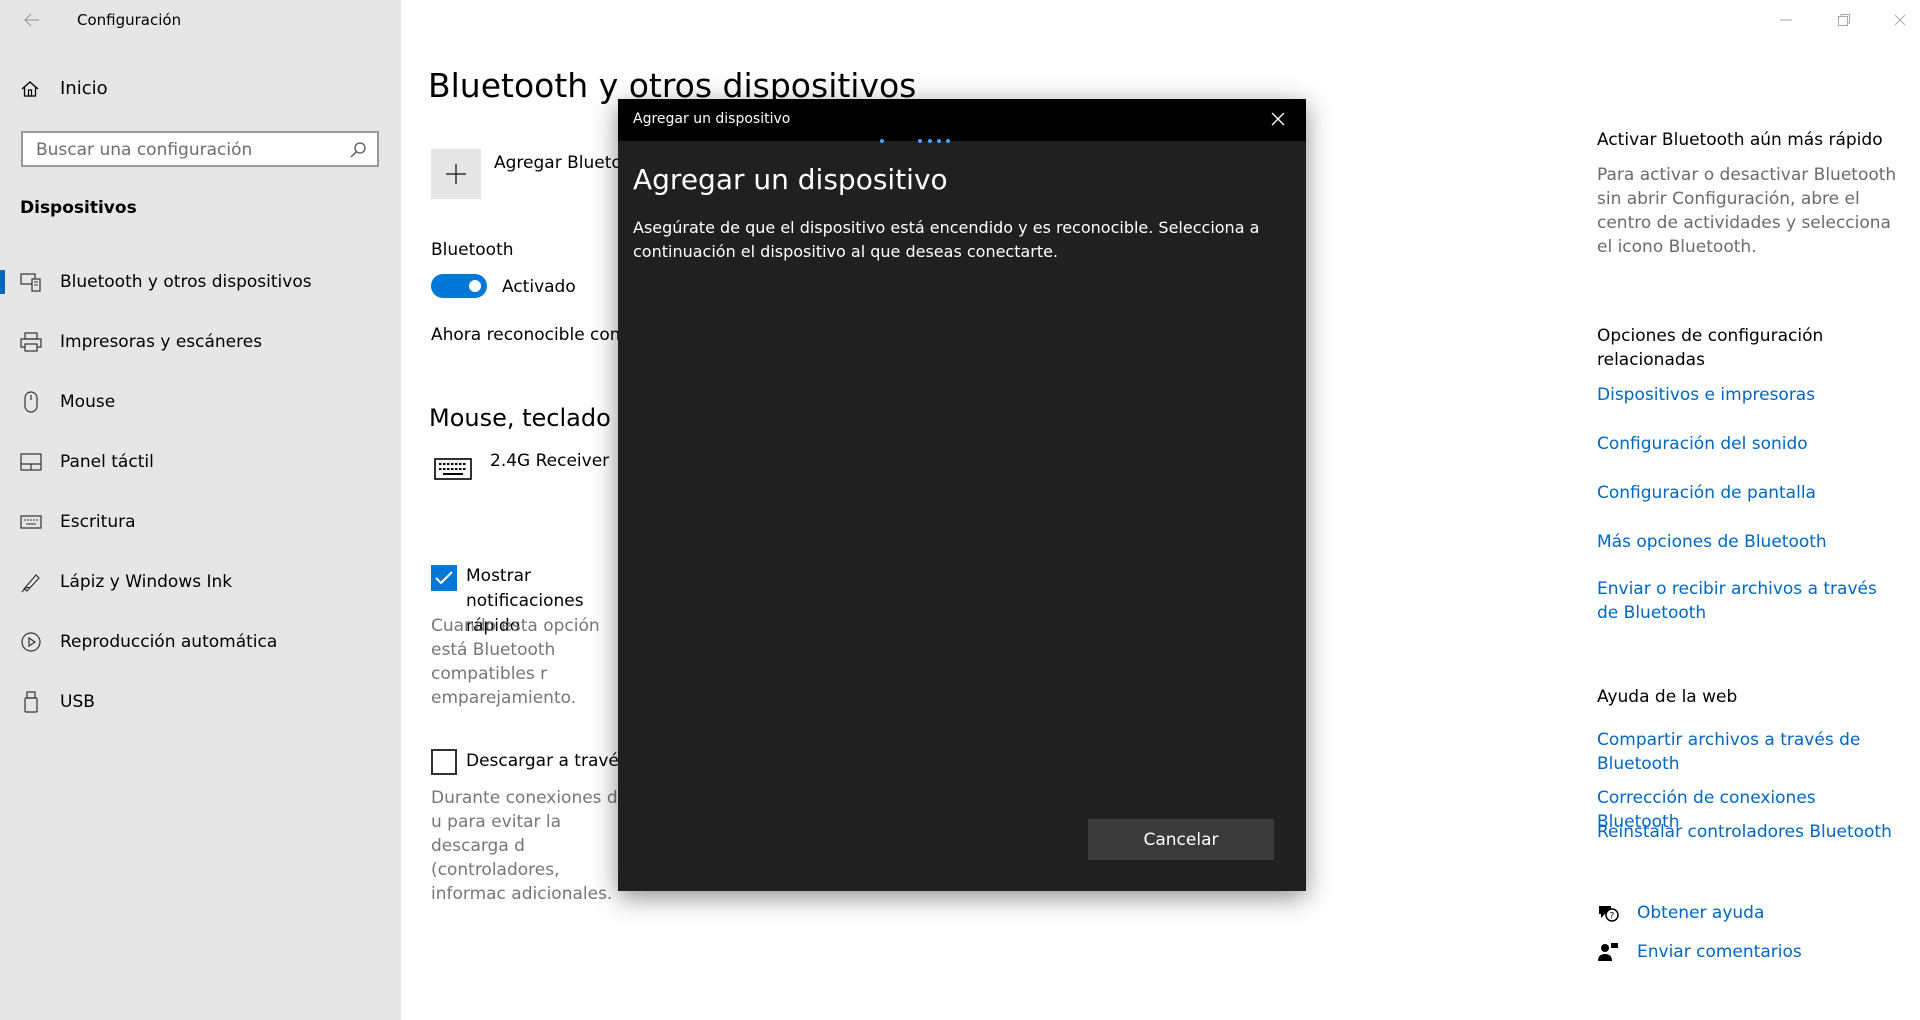 This screenshot has height=1020, width=1920. Describe the element at coordinates (459, 286) in the screenshot. I see `bluetooth-toggle` at that location.